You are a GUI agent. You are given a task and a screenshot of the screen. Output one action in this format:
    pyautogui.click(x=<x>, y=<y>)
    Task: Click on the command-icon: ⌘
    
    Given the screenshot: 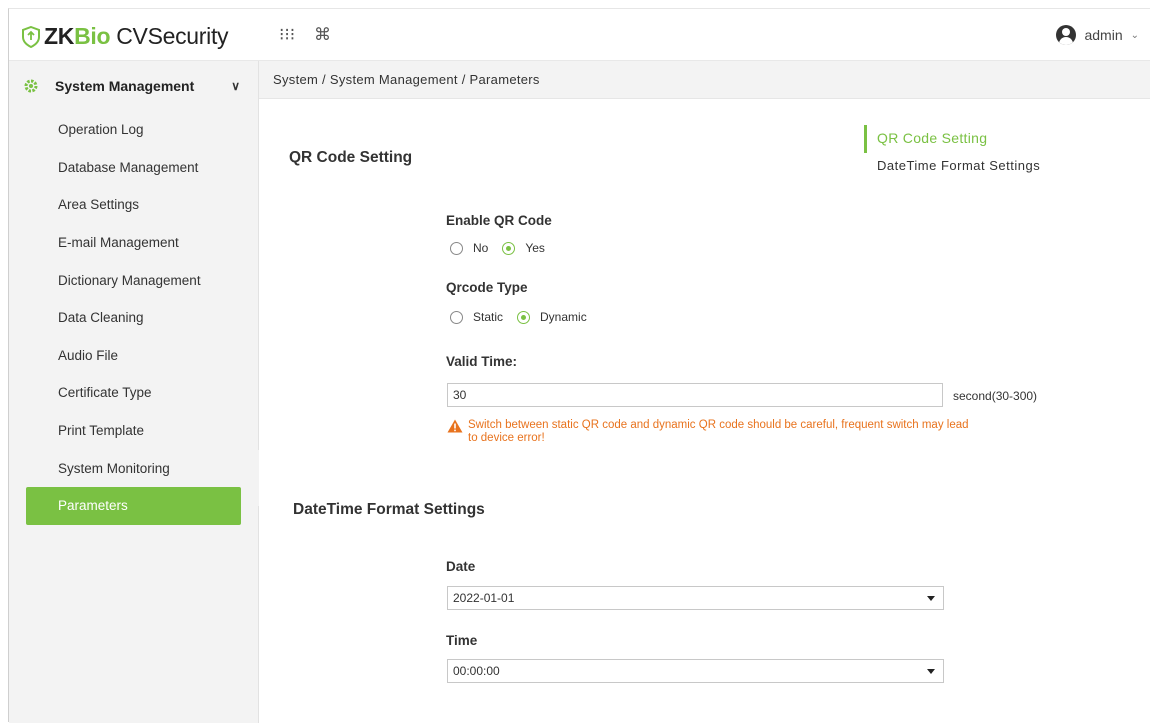 What is the action you would take?
    pyautogui.click(x=322, y=35)
    